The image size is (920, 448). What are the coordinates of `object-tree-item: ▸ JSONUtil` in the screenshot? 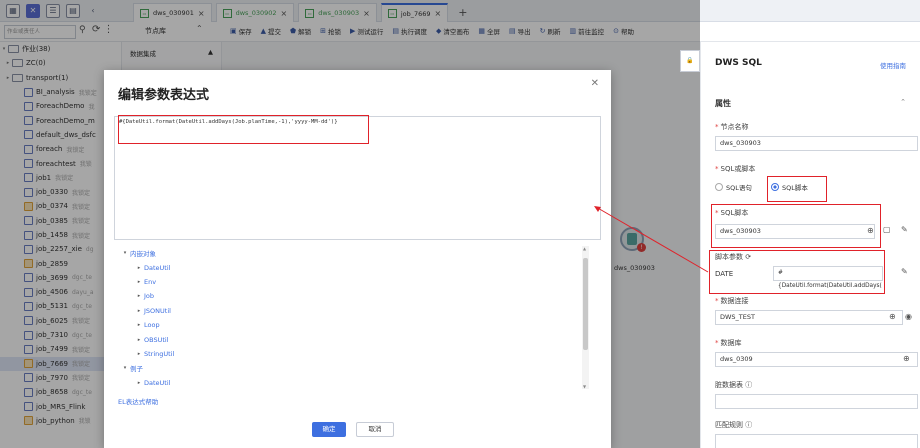 It's located at (353, 311).